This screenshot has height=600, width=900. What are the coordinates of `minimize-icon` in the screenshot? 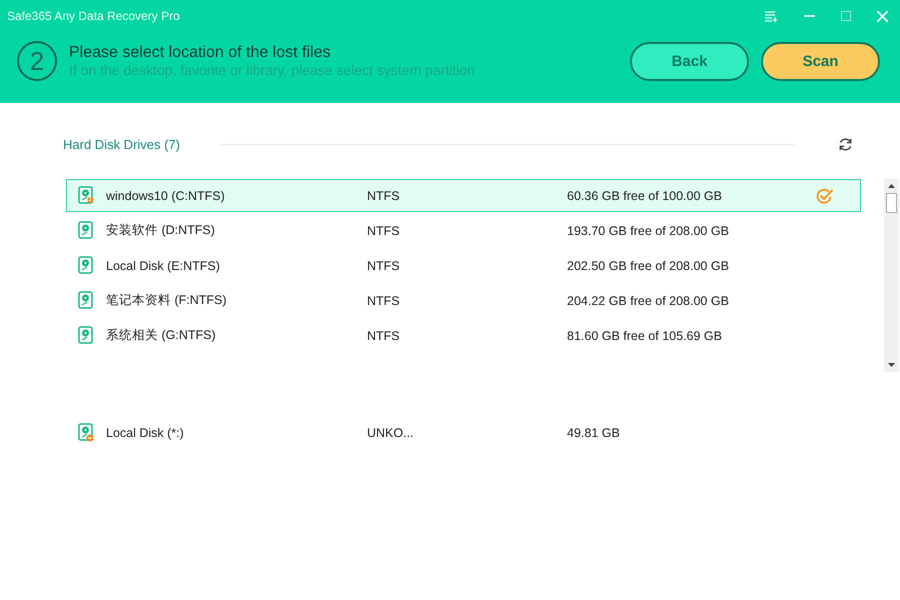 It's located at (809, 16).